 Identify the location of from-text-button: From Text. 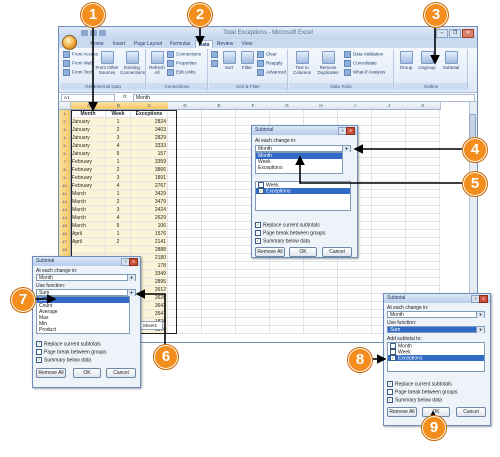
(77, 72).